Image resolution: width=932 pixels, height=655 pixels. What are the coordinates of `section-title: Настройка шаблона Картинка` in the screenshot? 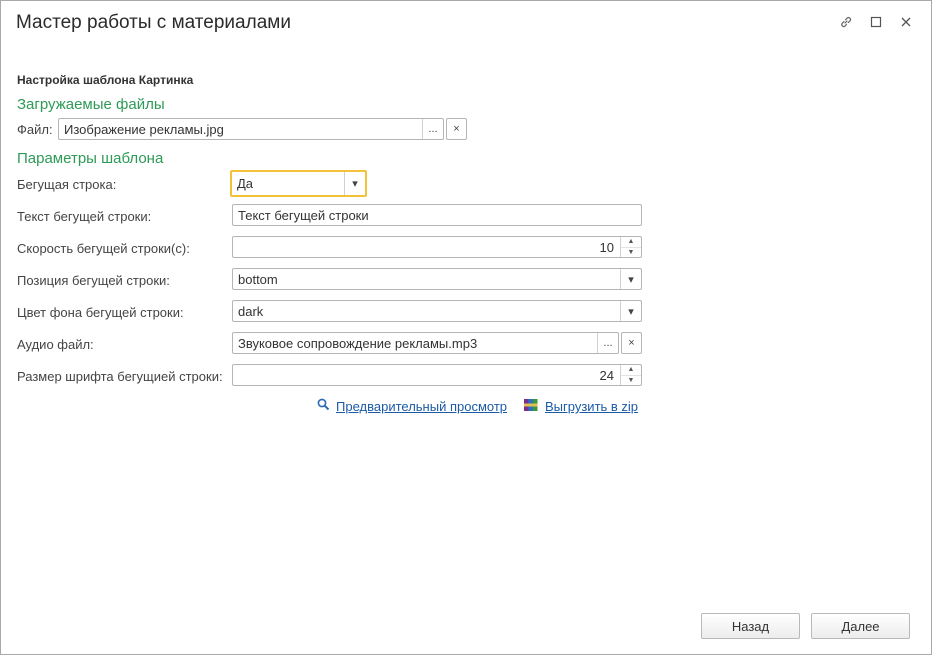 It's located at (105, 80).